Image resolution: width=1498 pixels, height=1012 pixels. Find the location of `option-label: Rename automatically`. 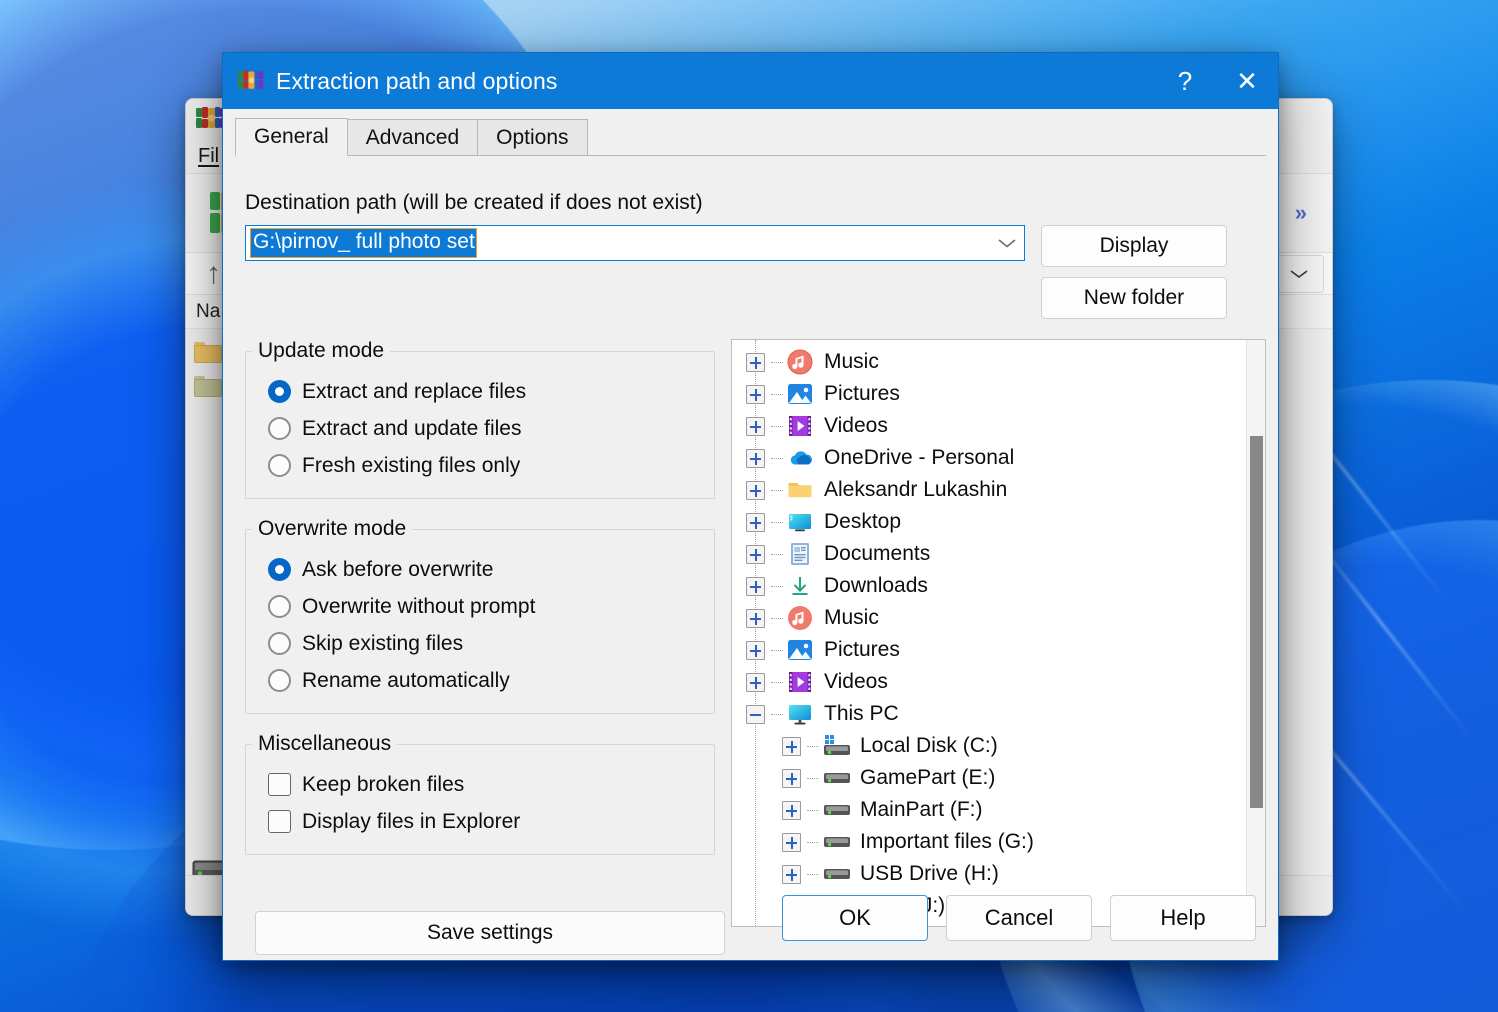

option-label: Rename automatically is located at coordinates (406, 680).